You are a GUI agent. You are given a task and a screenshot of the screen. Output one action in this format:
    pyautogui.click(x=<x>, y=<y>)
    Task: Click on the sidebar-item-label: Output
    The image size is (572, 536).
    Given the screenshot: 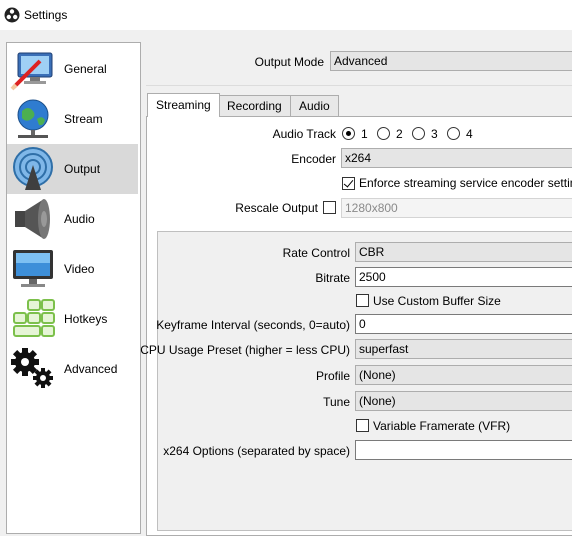 What is the action you would take?
    pyautogui.click(x=82, y=169)
    